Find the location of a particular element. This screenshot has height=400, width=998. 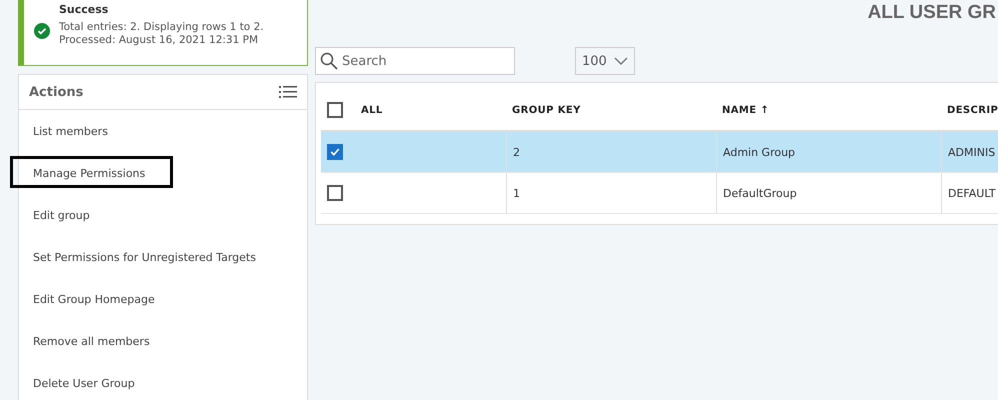

action-link: Set Permissions for Unregistered Targets is located at coordinates (144, 257).